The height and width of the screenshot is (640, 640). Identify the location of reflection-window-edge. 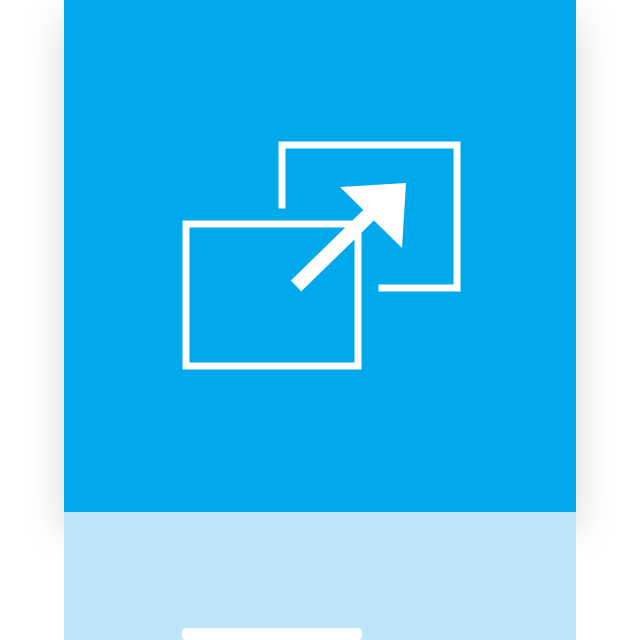
(272, 634).